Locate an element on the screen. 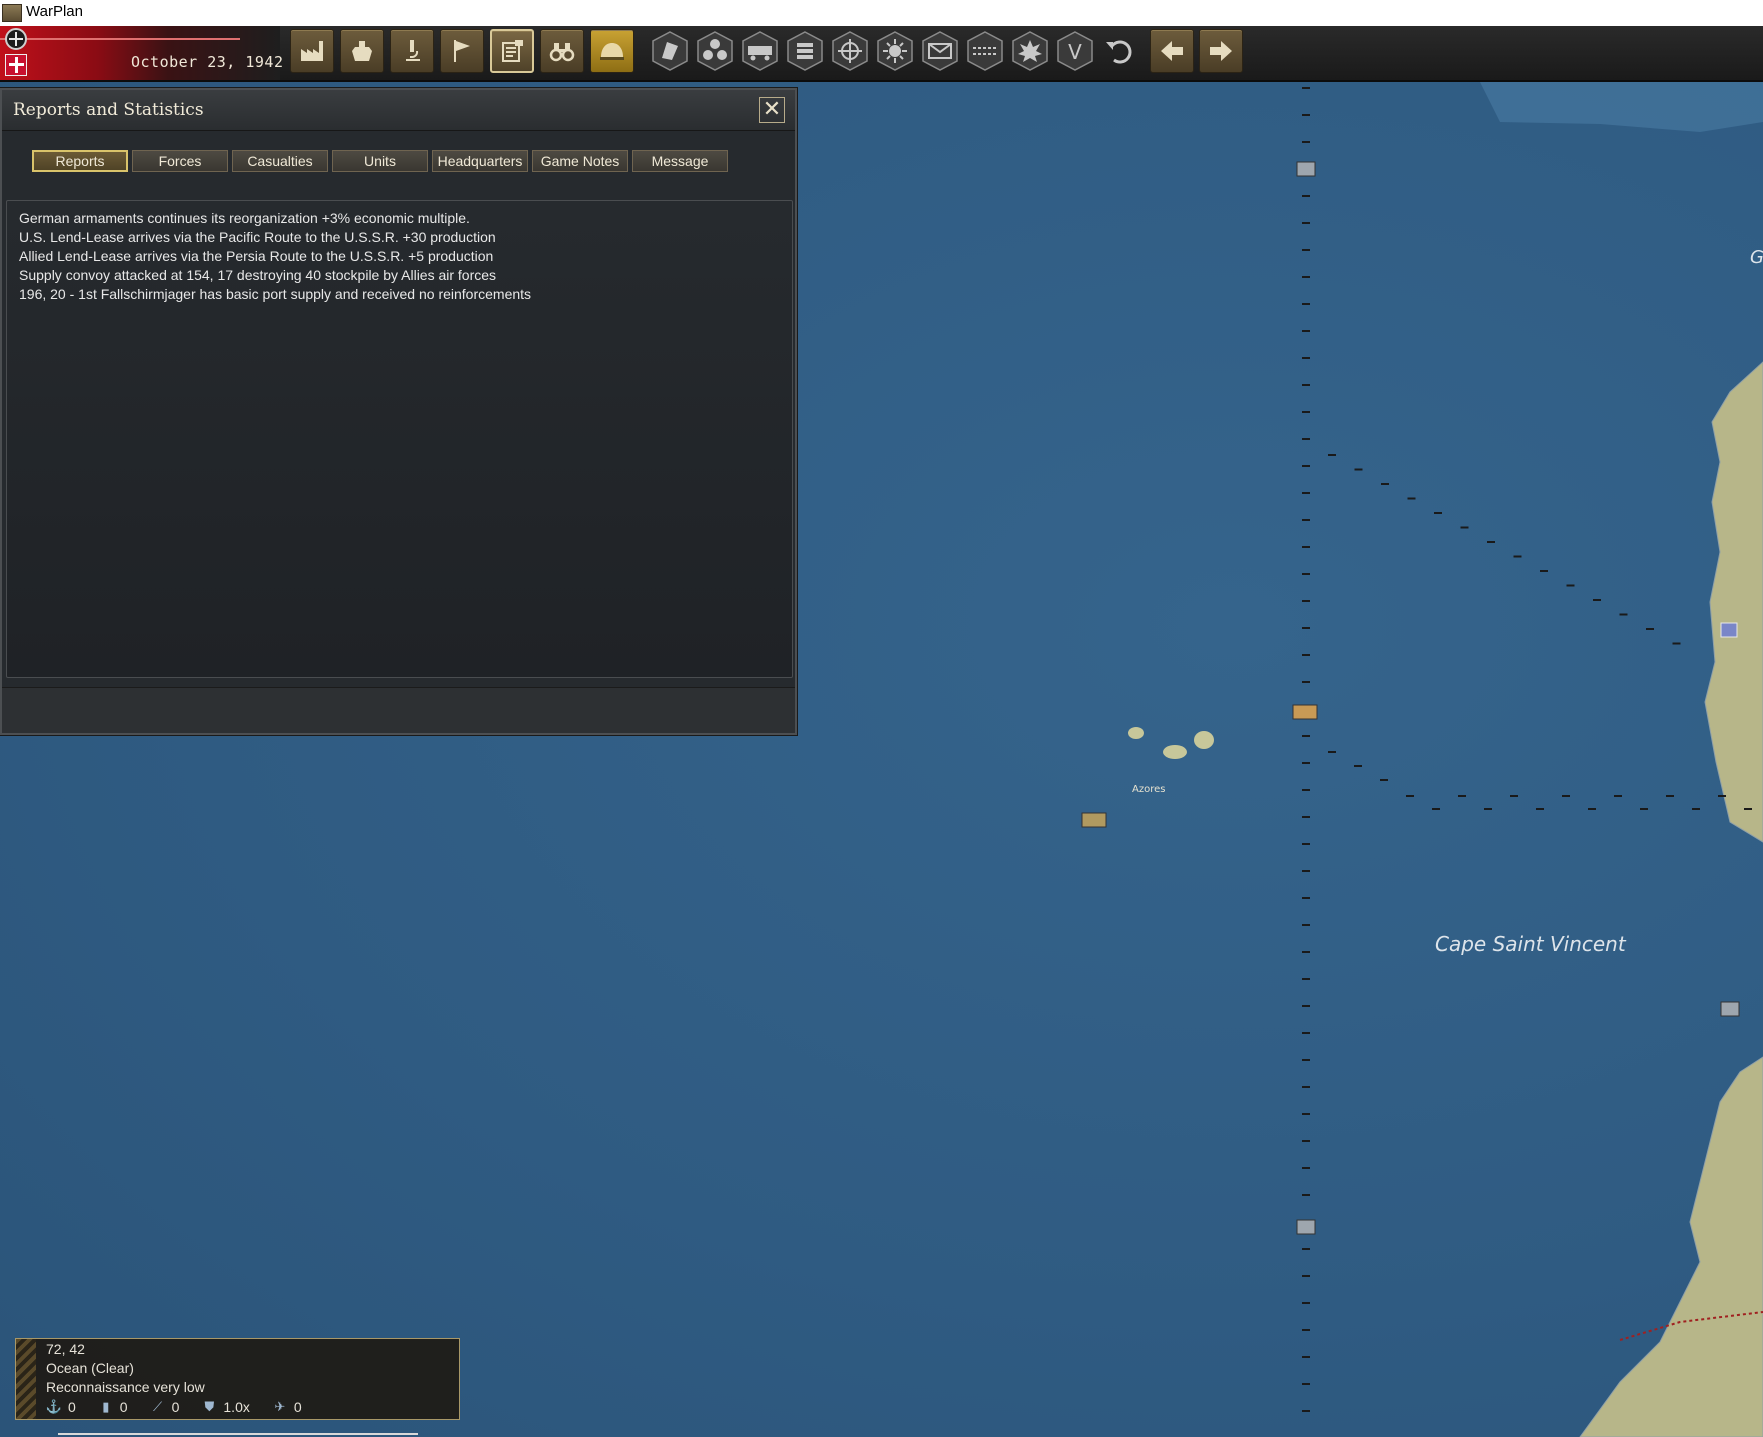 This screenshot has width=1763, height=1437. window-title: WarPlan is located at coordinates (54, 11).